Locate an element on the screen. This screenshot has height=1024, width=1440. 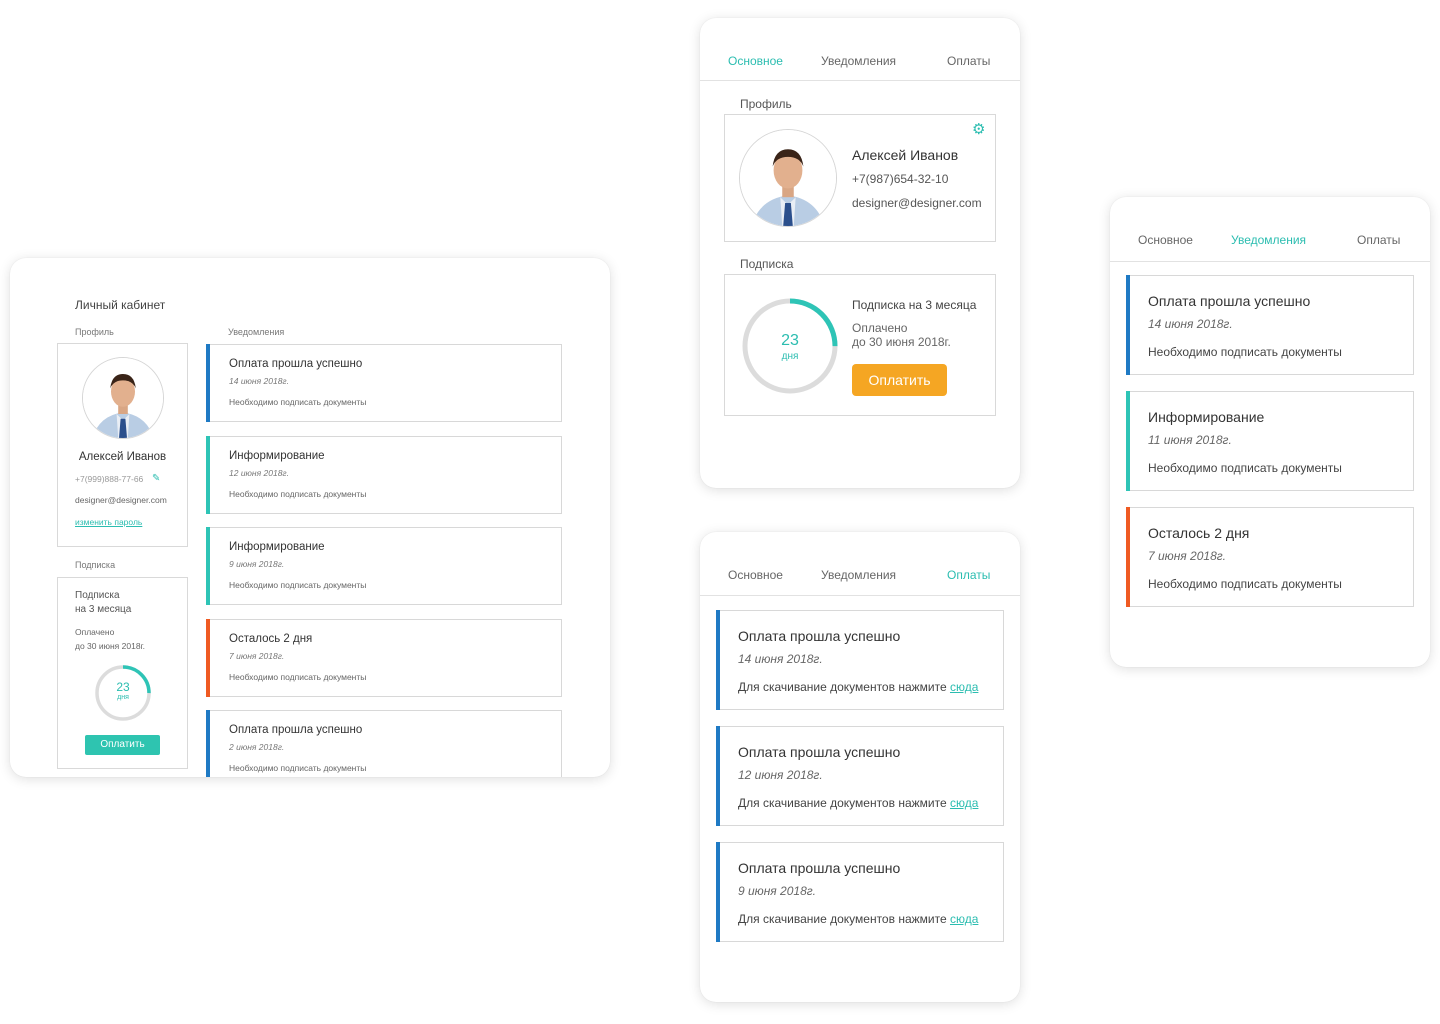
payment-date: 14 июня 2018г. is located at coordinates (780, 659).